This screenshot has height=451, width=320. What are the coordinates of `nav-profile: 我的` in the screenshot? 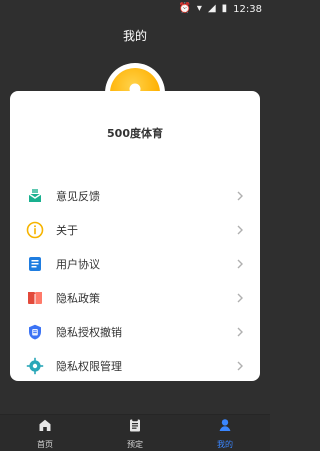 It's located at (225, 433).